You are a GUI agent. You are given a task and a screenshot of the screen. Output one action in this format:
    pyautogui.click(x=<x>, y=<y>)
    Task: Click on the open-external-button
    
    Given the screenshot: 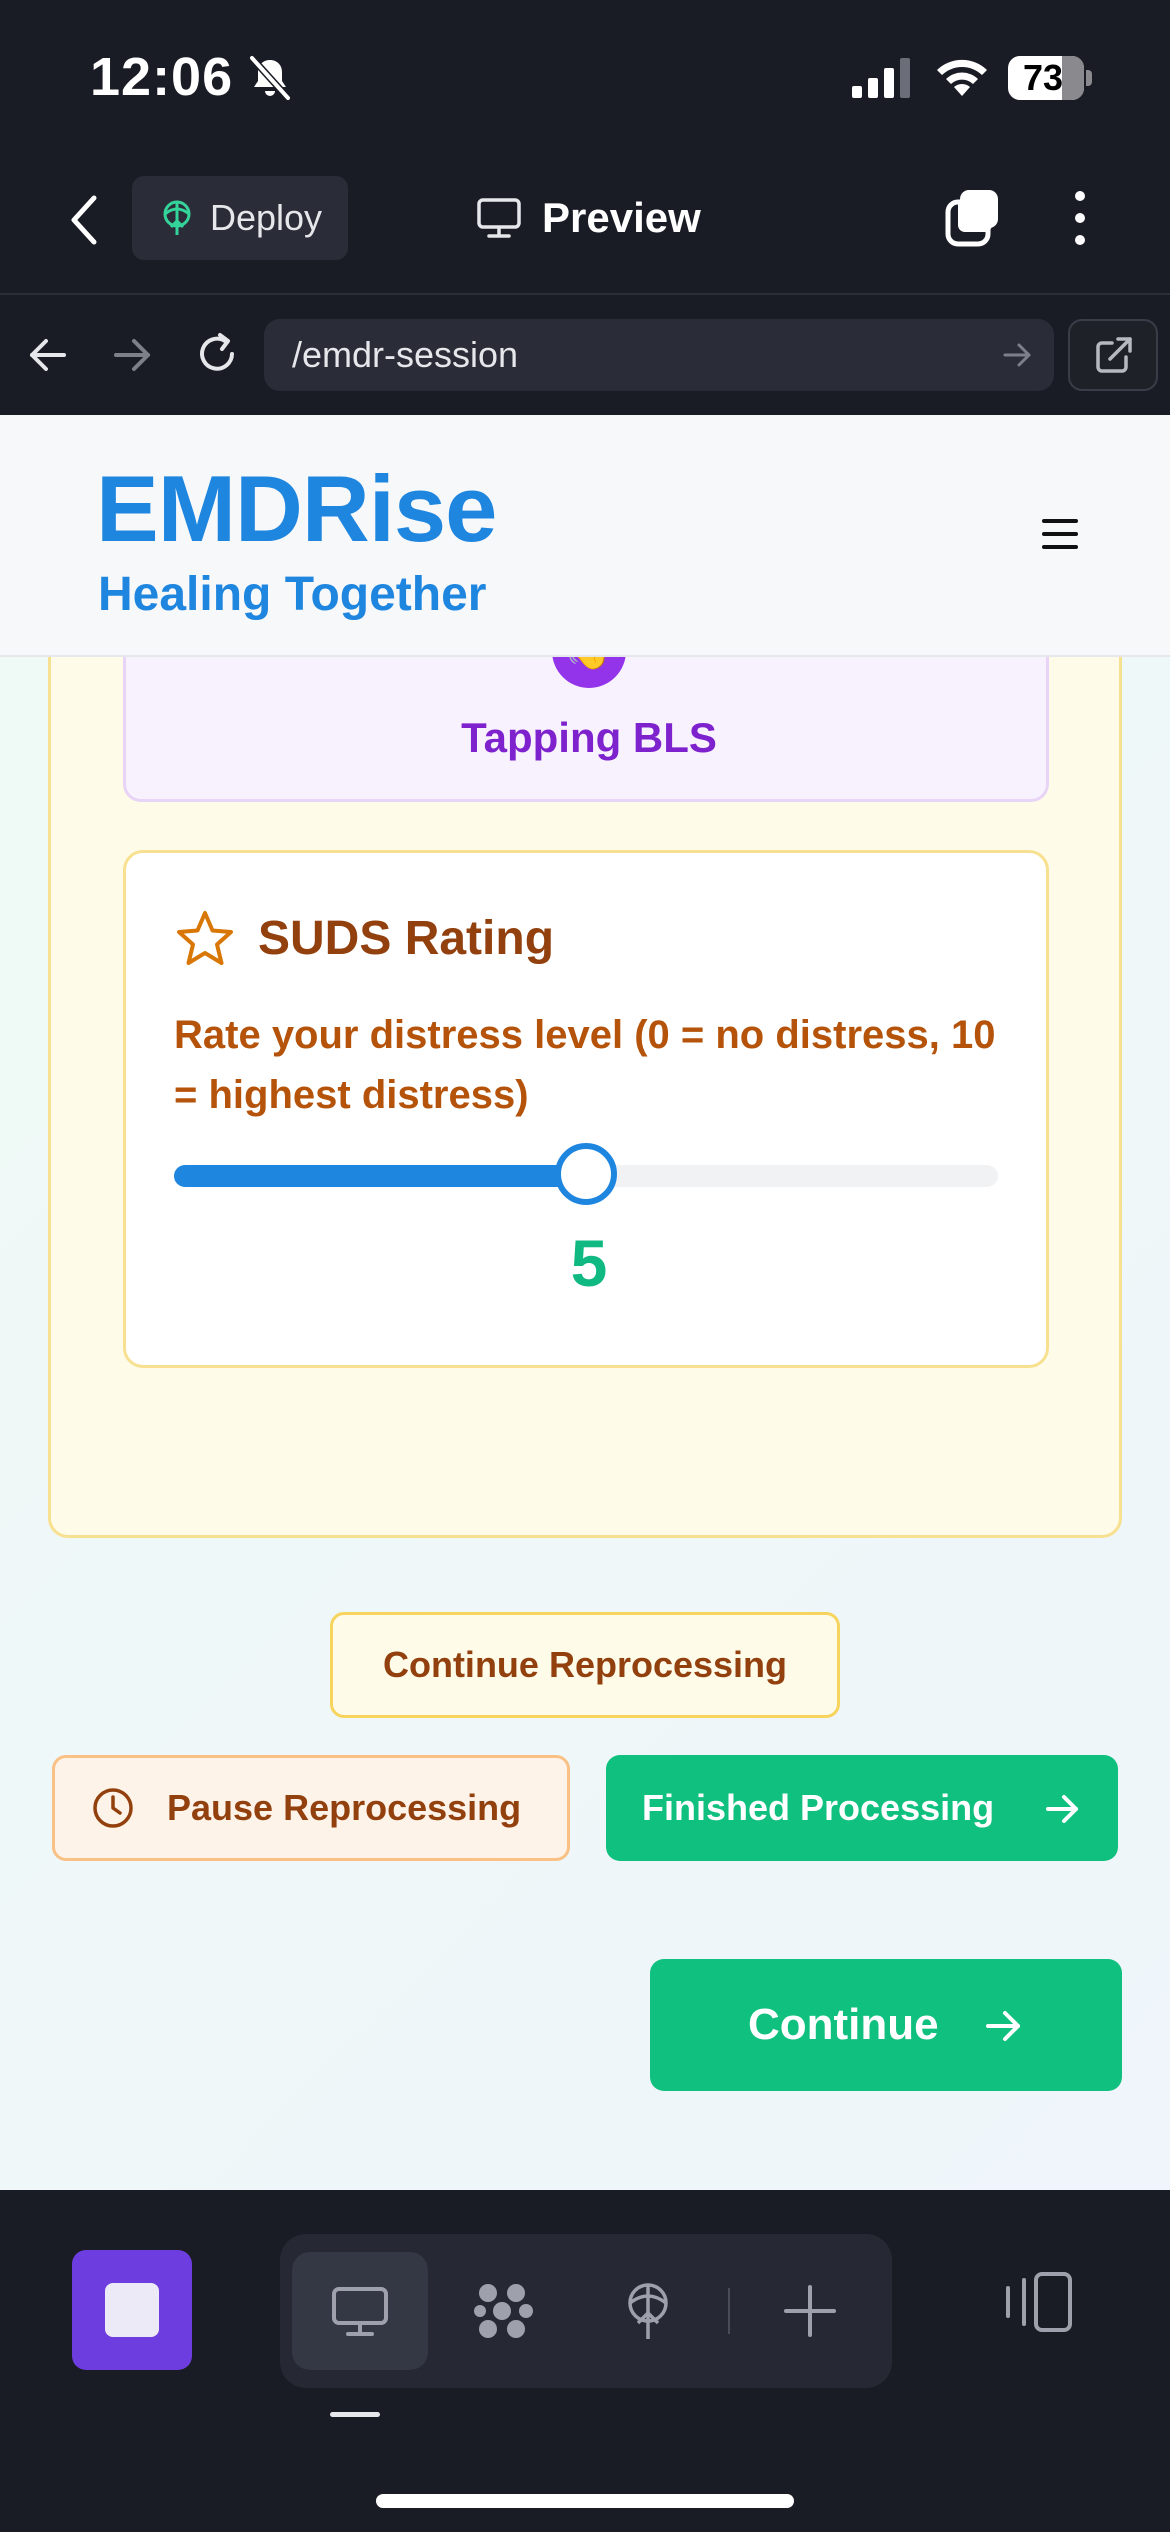 What is the action you would take?
    pyautogui.click(x=1113, y=355)
    